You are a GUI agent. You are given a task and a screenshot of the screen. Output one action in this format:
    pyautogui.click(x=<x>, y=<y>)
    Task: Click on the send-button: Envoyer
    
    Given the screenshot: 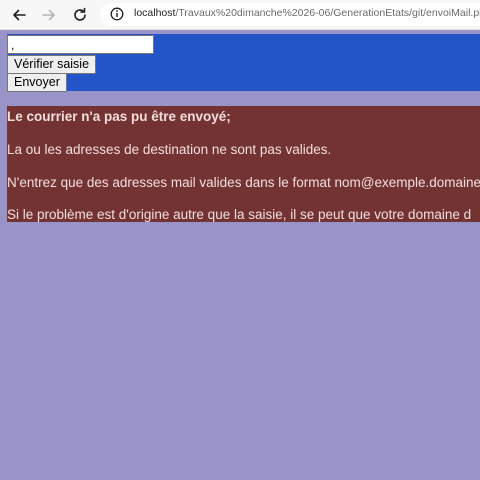 What is the action you would take?
    pyautogui.click(x=37, y=82)
    